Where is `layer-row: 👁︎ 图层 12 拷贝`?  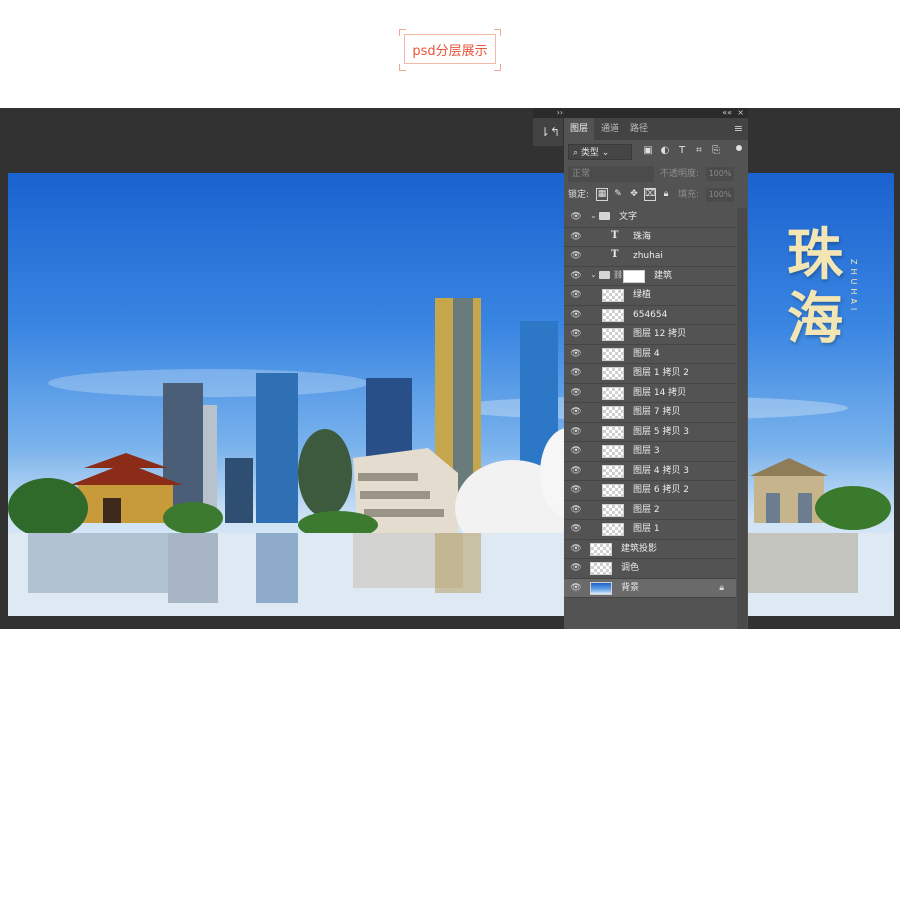 layer-row: 👁︎ 图层 12 拷贝 is located at coordinates (650, 335).